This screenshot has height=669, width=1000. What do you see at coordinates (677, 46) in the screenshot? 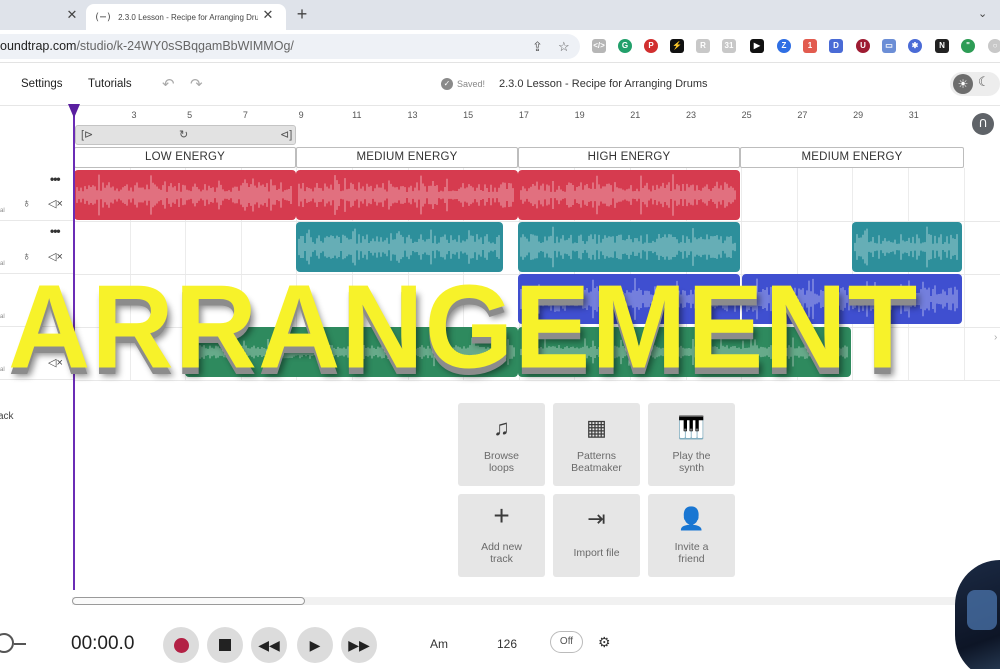
I see `extension-bolt-icon: ⚡` at bounding box center [677, 46].